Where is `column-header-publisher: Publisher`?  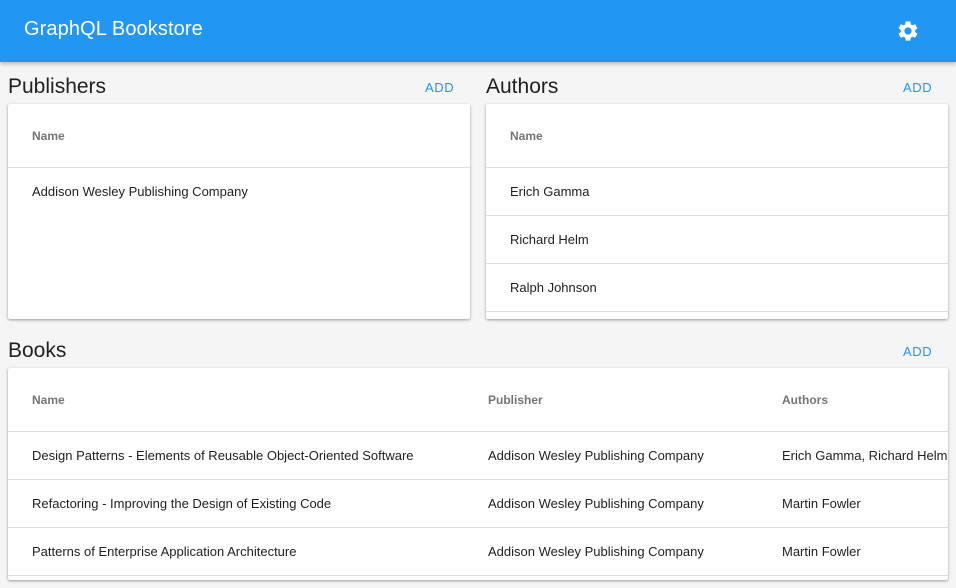
column-header-publisher: Publisher is located at coordinates (515, 400).